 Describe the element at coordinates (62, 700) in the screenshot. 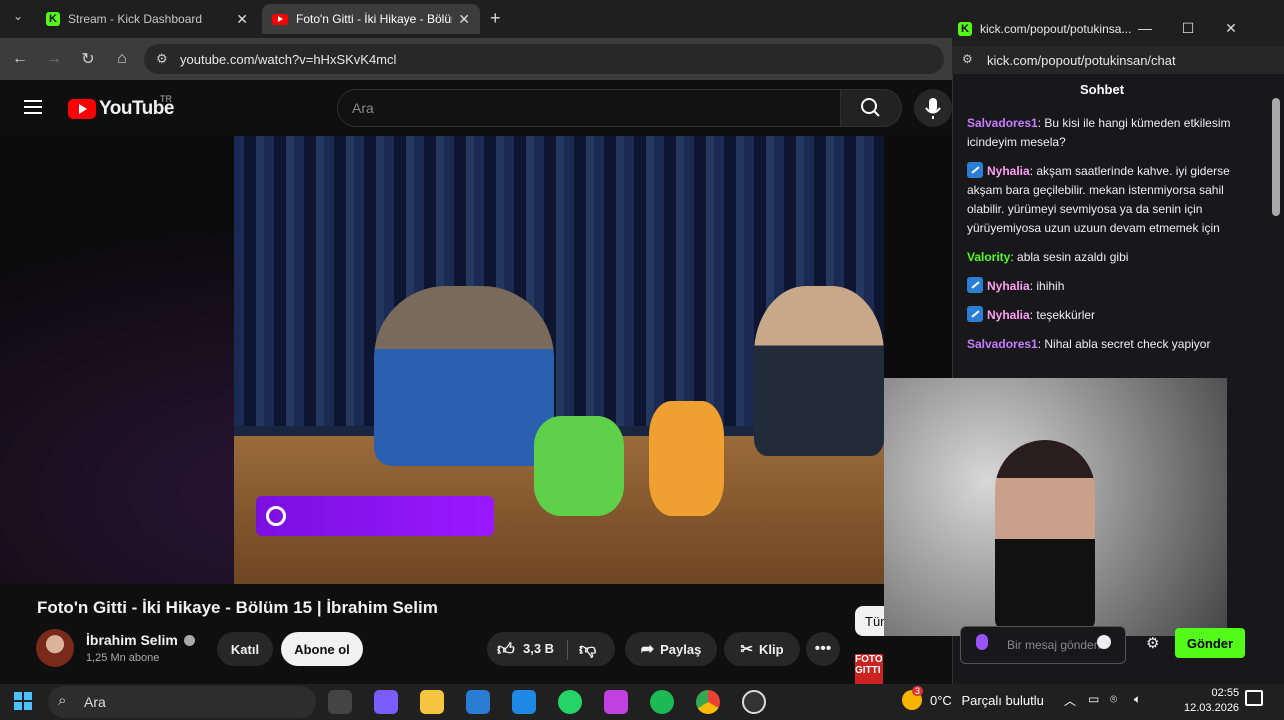

I see `search-icon: ⌕` at that location.